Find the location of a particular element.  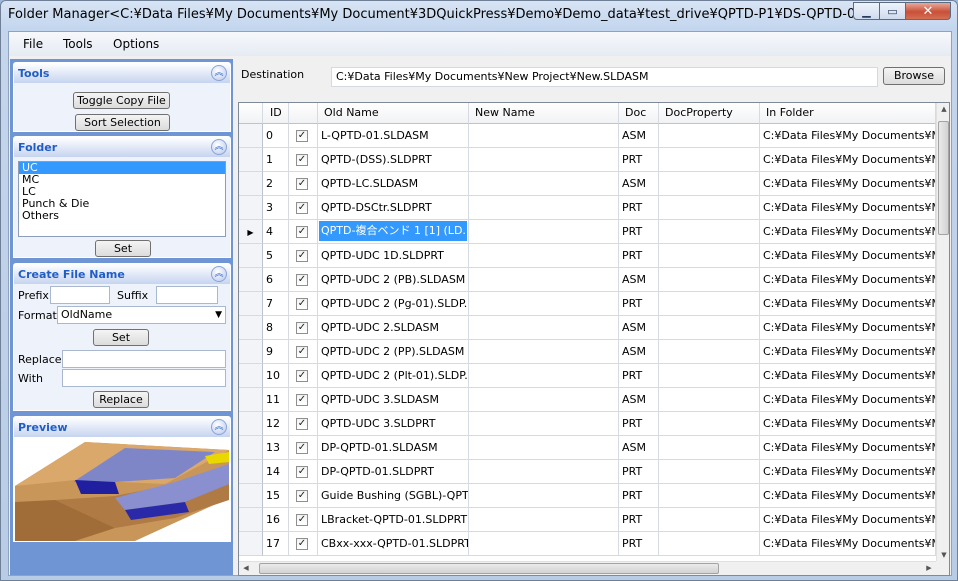

column-header-id: ID is located at coordinates (276, 113).